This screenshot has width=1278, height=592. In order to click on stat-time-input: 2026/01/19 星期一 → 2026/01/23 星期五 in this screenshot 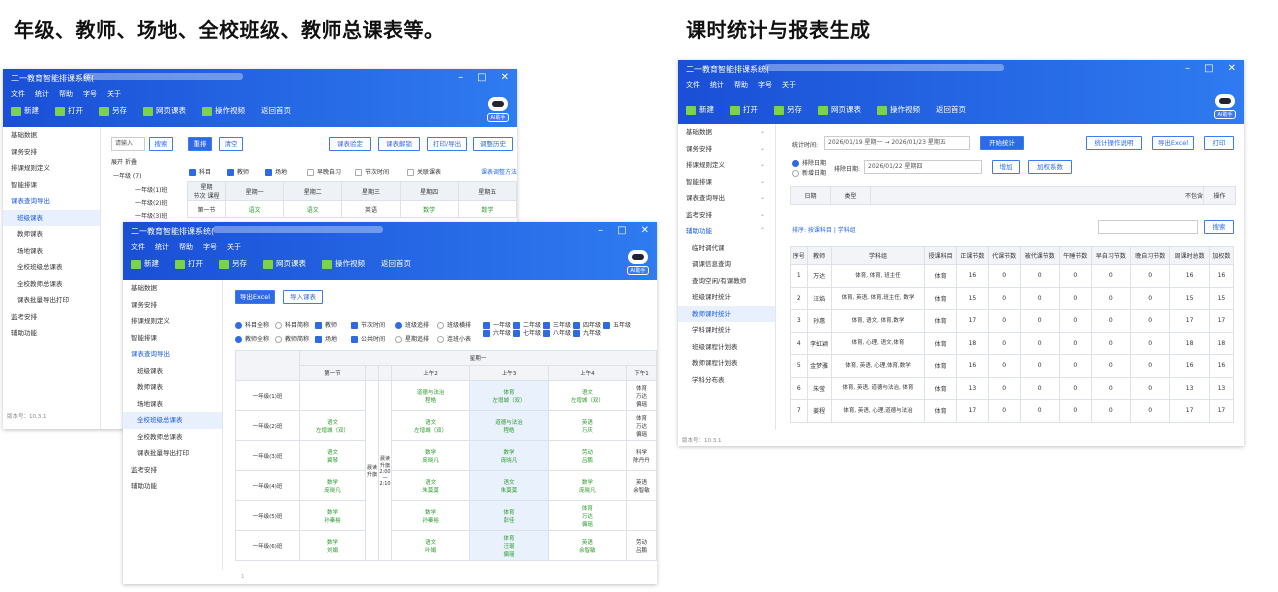, I will do `click(897, 143)`.